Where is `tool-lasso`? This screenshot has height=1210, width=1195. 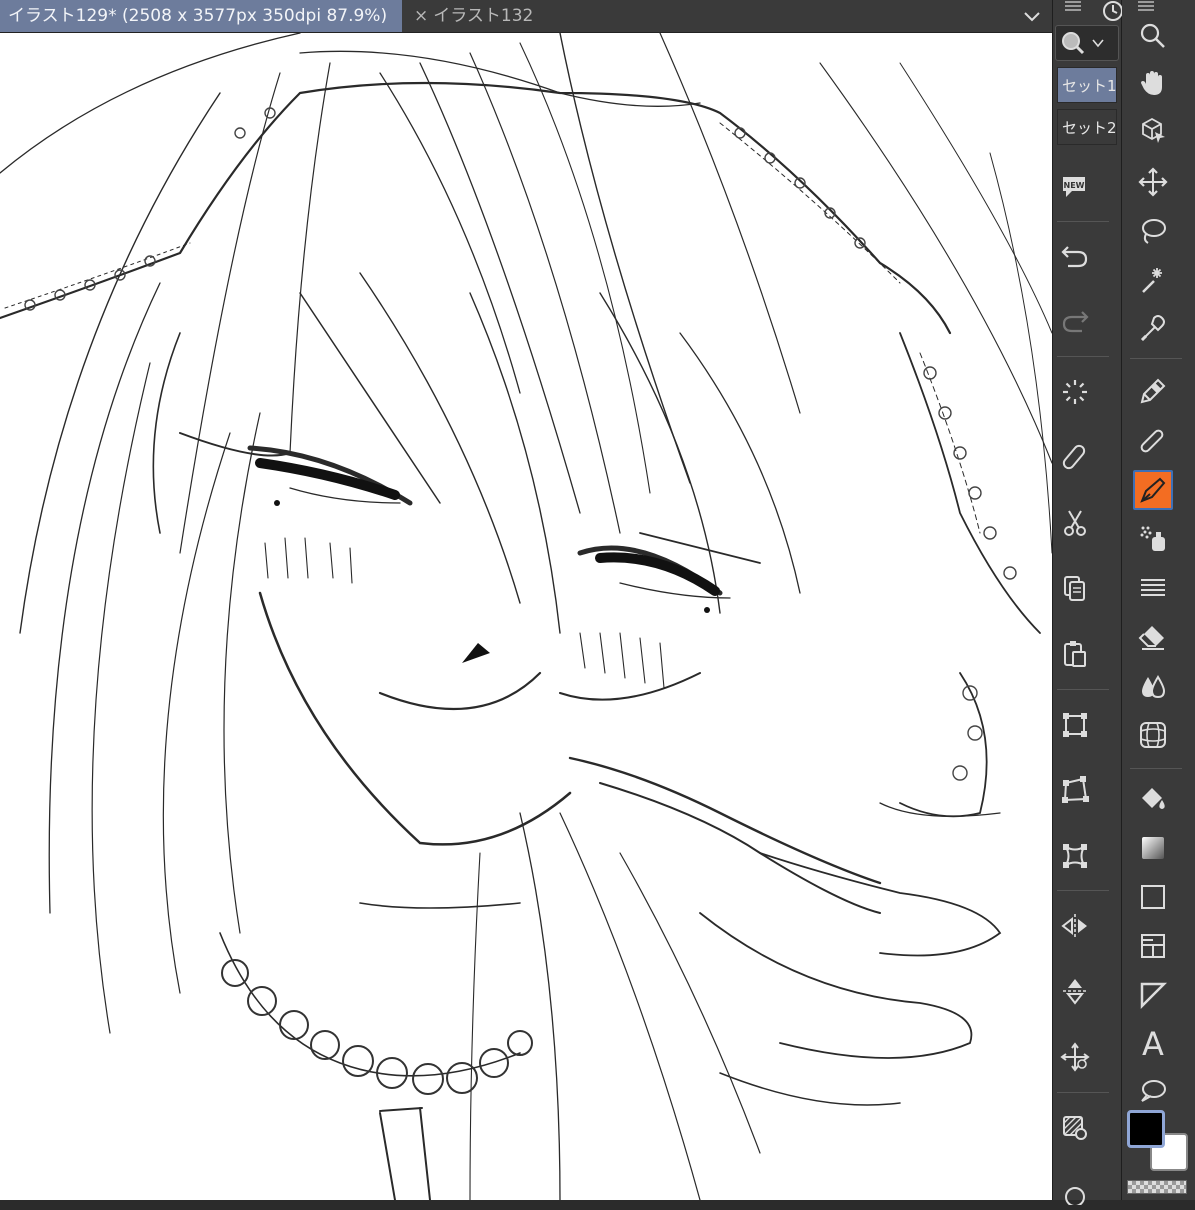 tool-lasso is located at coordinates (1153, 231).